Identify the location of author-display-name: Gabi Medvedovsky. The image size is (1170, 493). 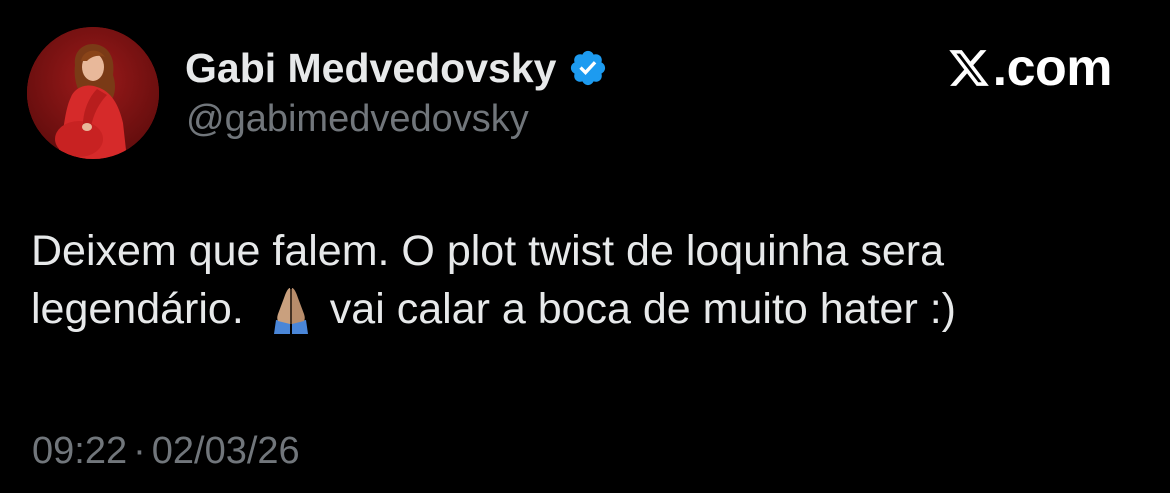
(370, 68).